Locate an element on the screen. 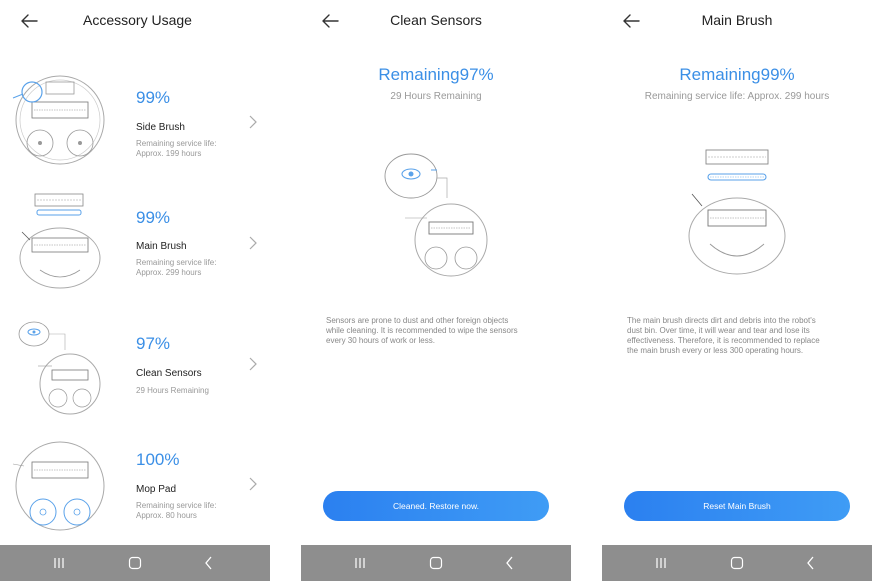 Image resolution: width=872 pixels, height=581 pixels. mop-pad-percent: 100% is located at coordinates (158, 459).